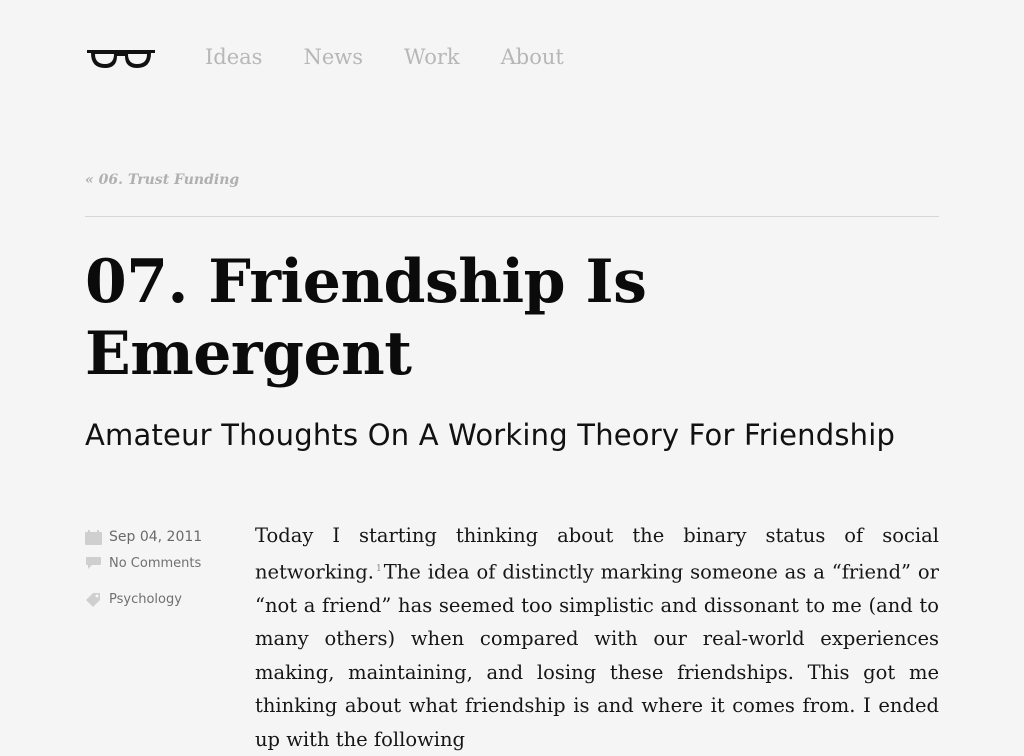 The width and height of the screenshot is (1024, 756). What do you see at coordinates (121, 59) in the screenshot?
I see `eyeglasses-icon` at bounding box center [121, 59].